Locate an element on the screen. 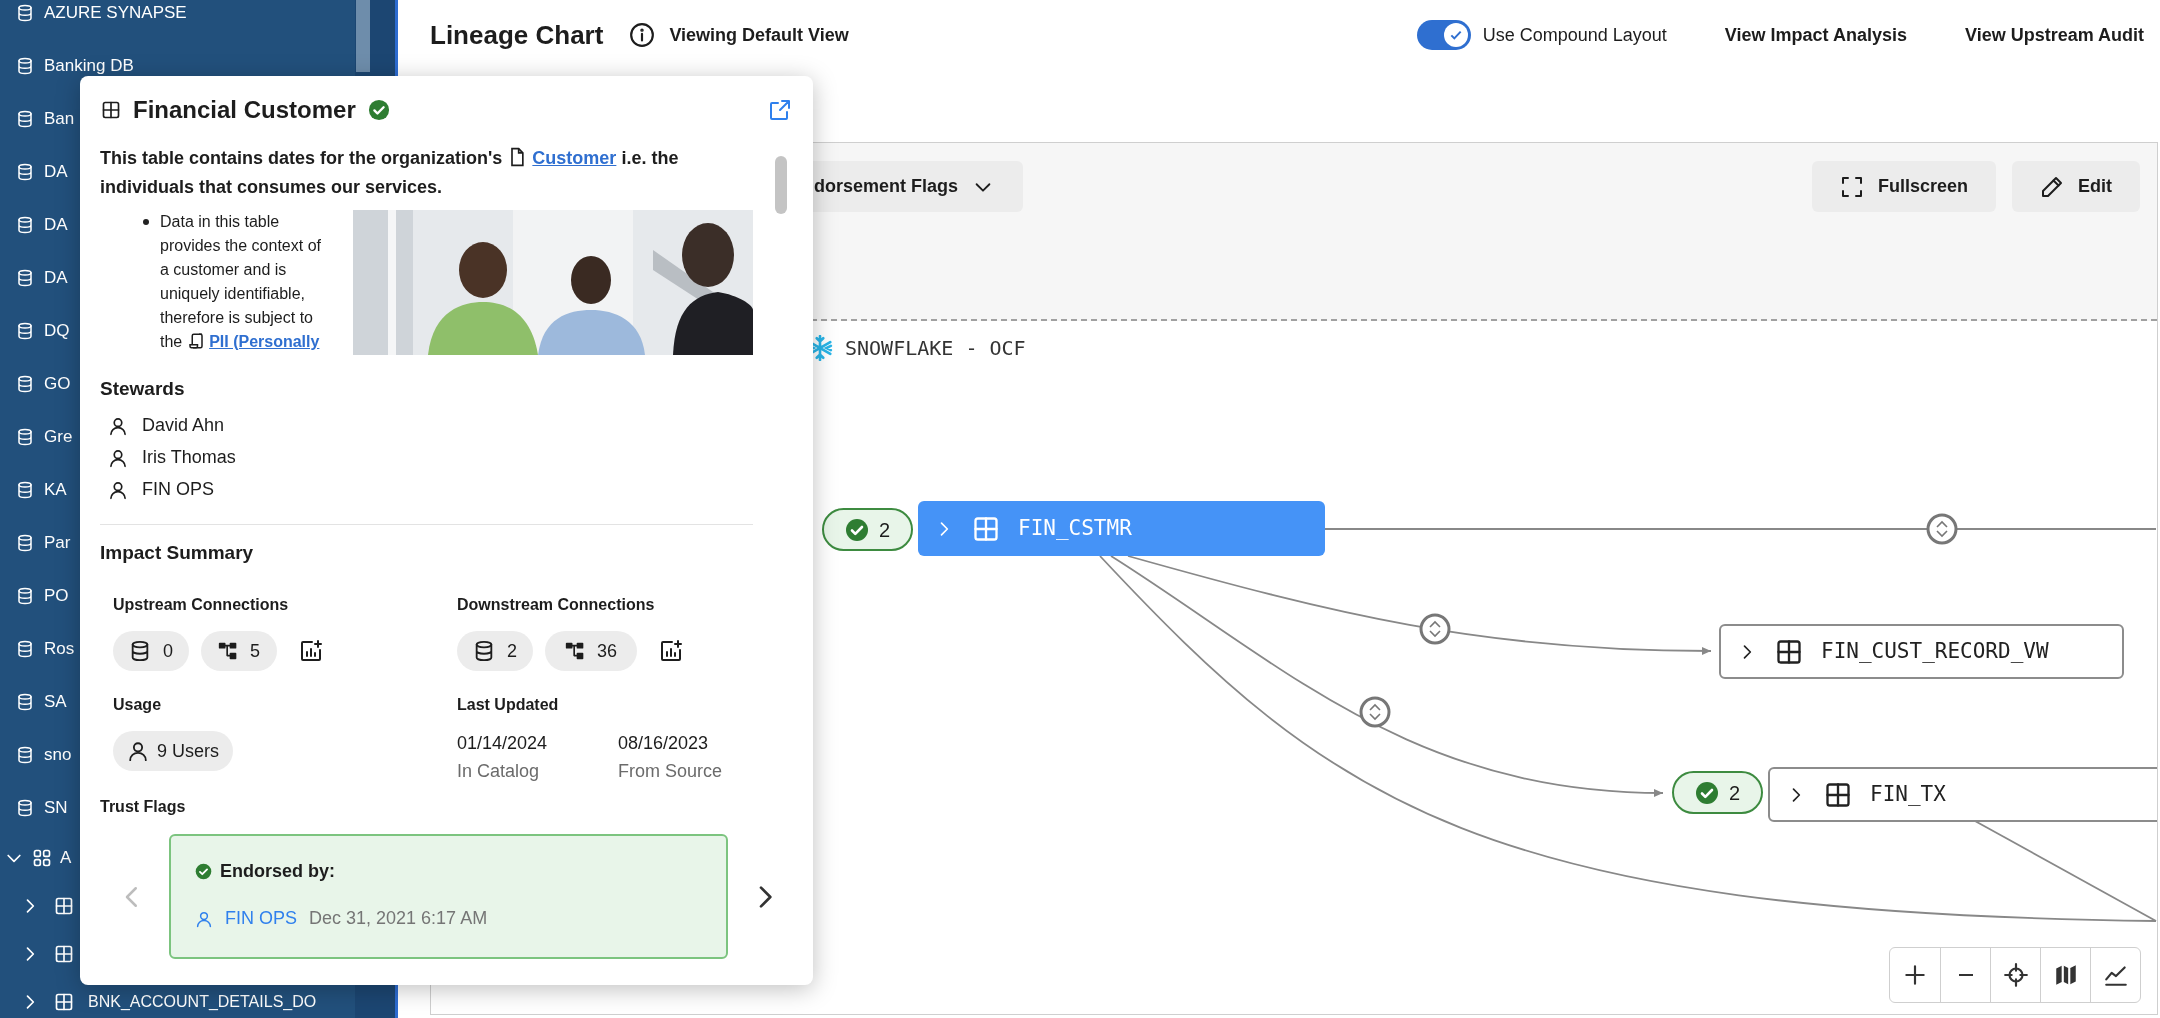 The height and width of the screenshot is (1018, 2160). sidebar-item: Ban is located at coordinates (59, 118).